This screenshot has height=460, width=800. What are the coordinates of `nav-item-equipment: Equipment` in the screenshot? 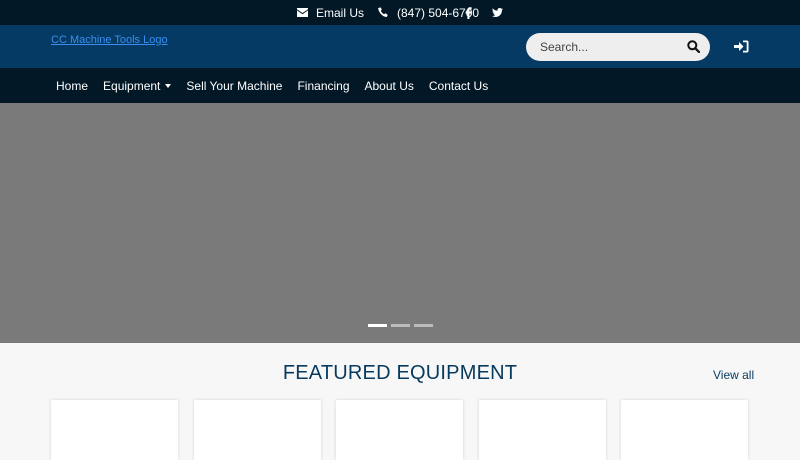 It's located at (137, 85).